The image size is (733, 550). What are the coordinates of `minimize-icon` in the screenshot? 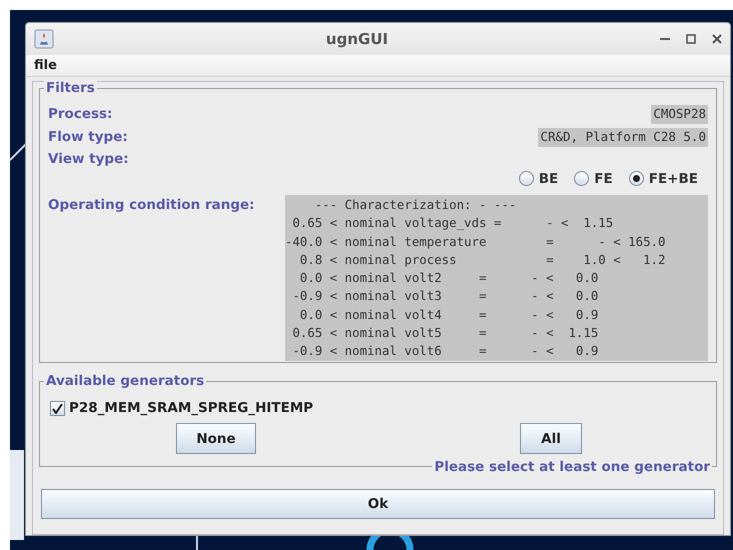 It's located at (665, 39).